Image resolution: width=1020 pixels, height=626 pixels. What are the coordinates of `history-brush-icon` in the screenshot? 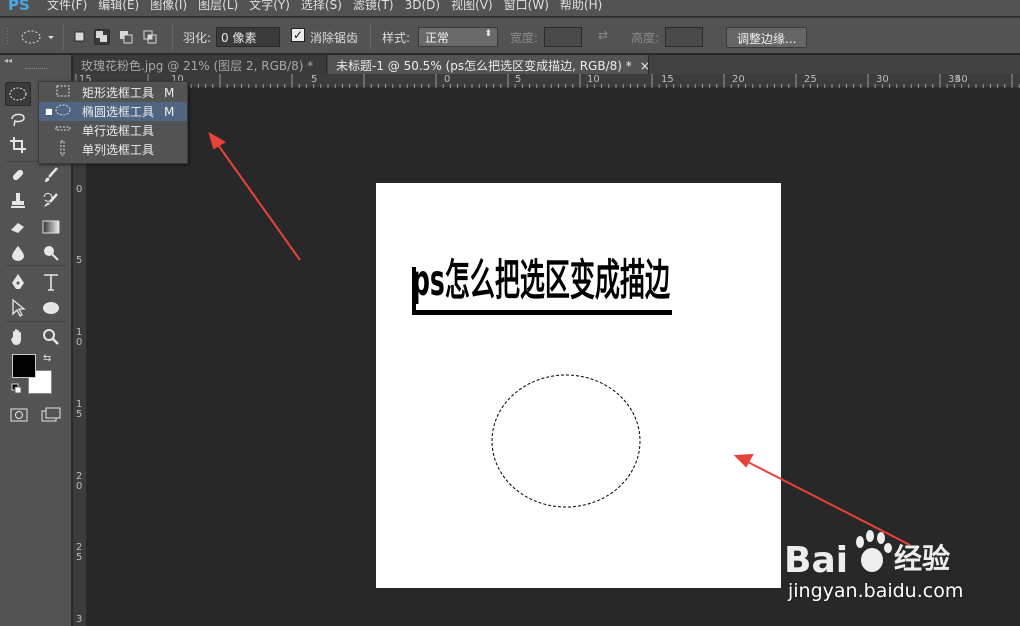 It's located at (50, 199).